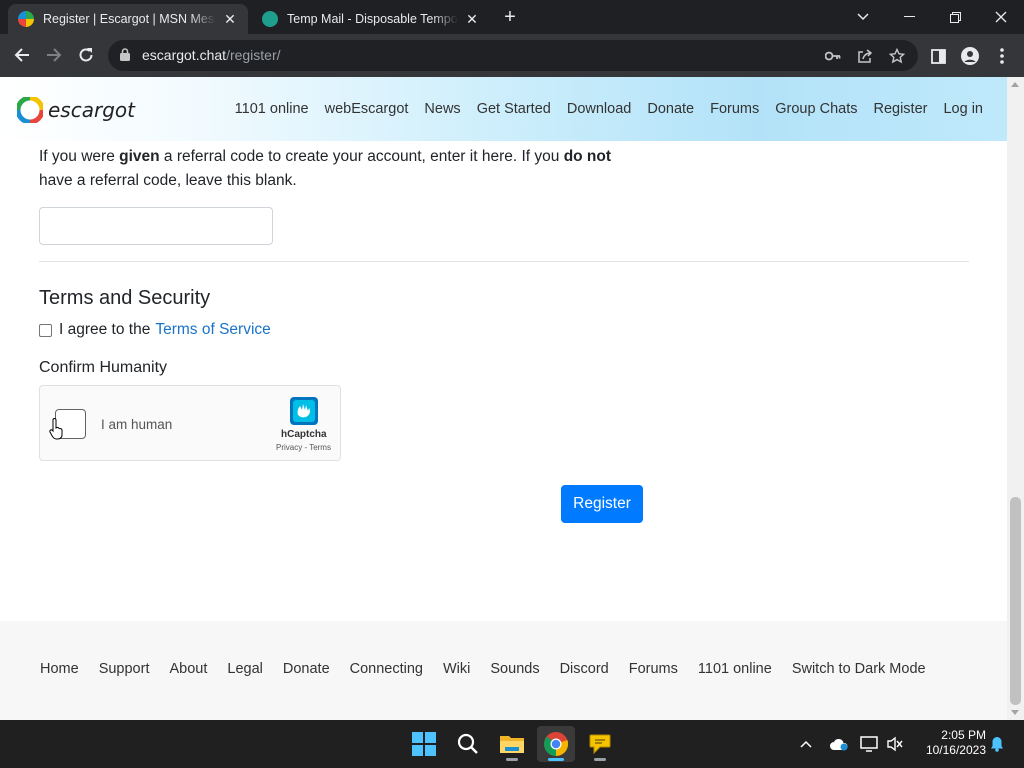 This screenshot has width=1024, height=768. Describe the element at coordinates (304, 434) in the screenshot. I see `captcha-brand: hCaptcha` at that location.